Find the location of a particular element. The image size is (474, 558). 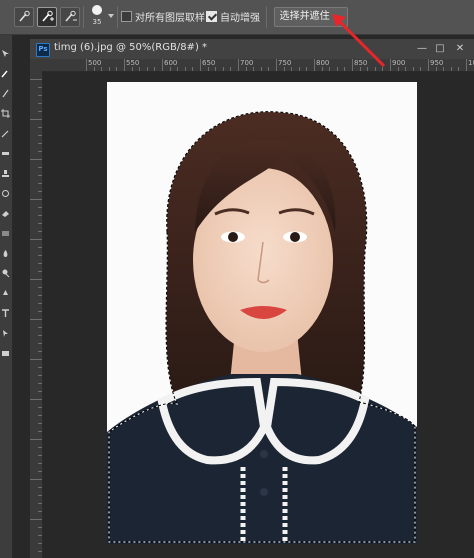

vertical-ruler is located at coordinates (36, 314).